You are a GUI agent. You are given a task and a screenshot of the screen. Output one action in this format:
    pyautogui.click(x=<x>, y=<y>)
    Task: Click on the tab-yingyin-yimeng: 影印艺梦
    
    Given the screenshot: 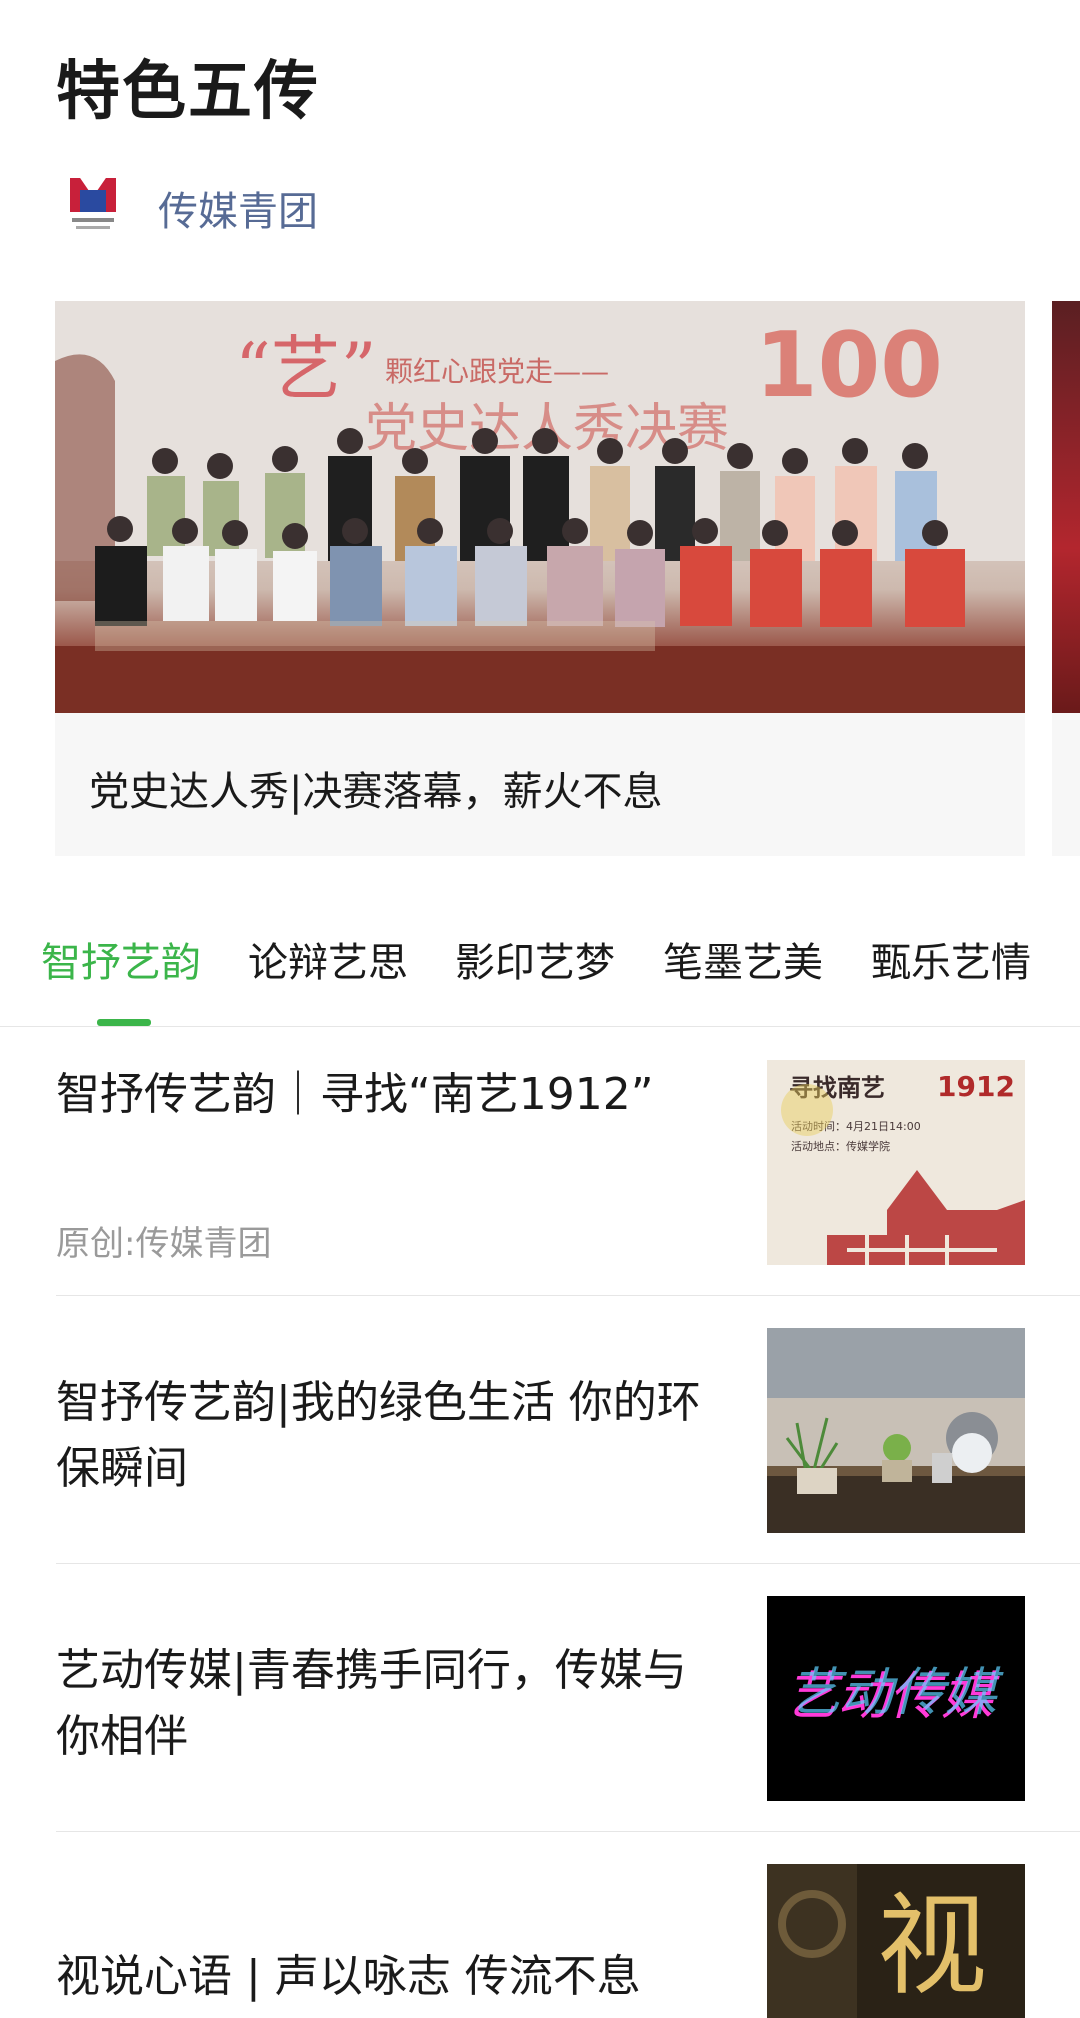 What is the action you would take?
    pyautogui.click(x=535, y=959)
    